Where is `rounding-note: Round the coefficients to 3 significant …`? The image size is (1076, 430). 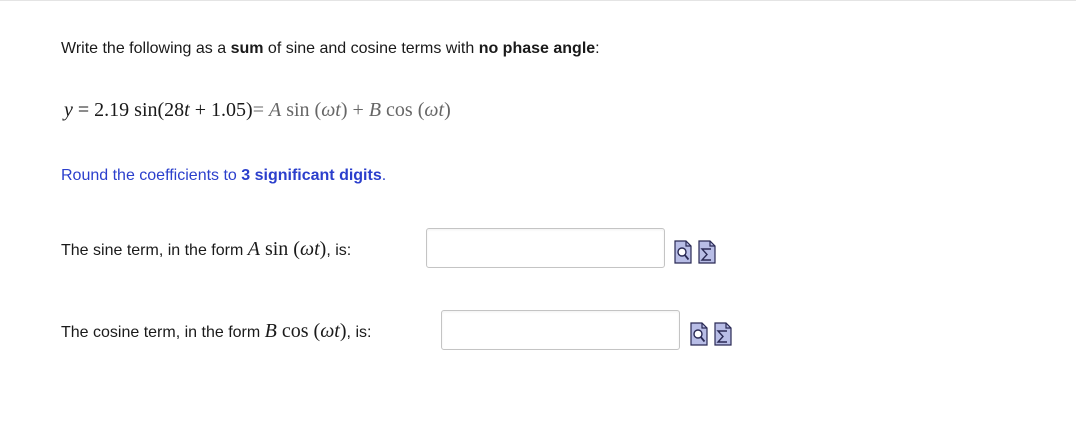
rounding-note: Round the coefficients to 3 significant … is located at coordinates (223, 176).